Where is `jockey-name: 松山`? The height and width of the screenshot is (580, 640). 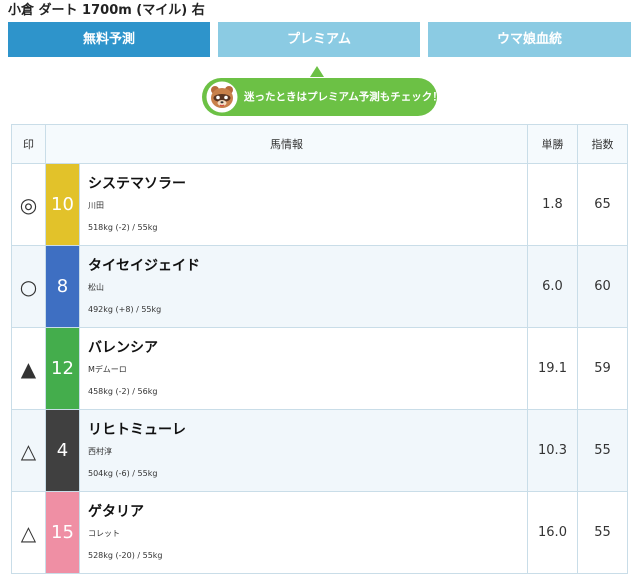 jockey-name: 松山 is located at coordinates (96, 287).